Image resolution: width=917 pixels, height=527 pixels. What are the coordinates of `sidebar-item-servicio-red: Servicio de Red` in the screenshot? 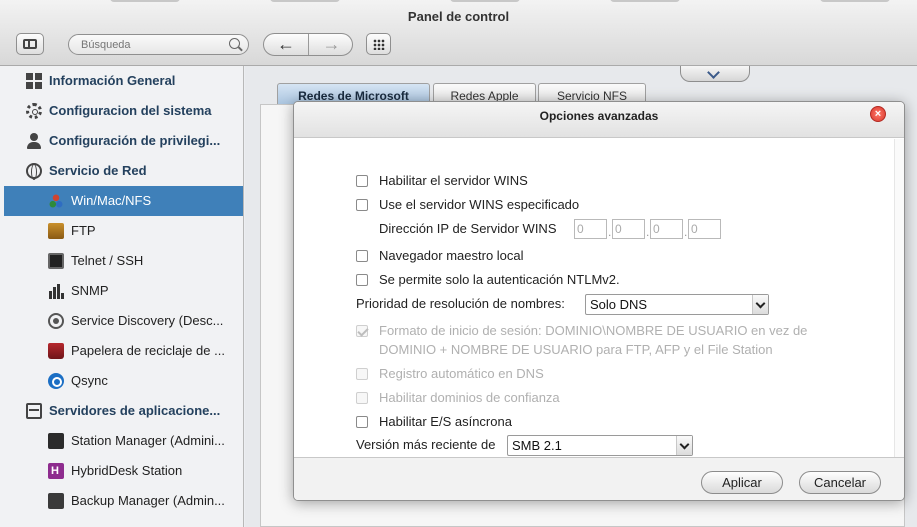 It's located at (123, 171).